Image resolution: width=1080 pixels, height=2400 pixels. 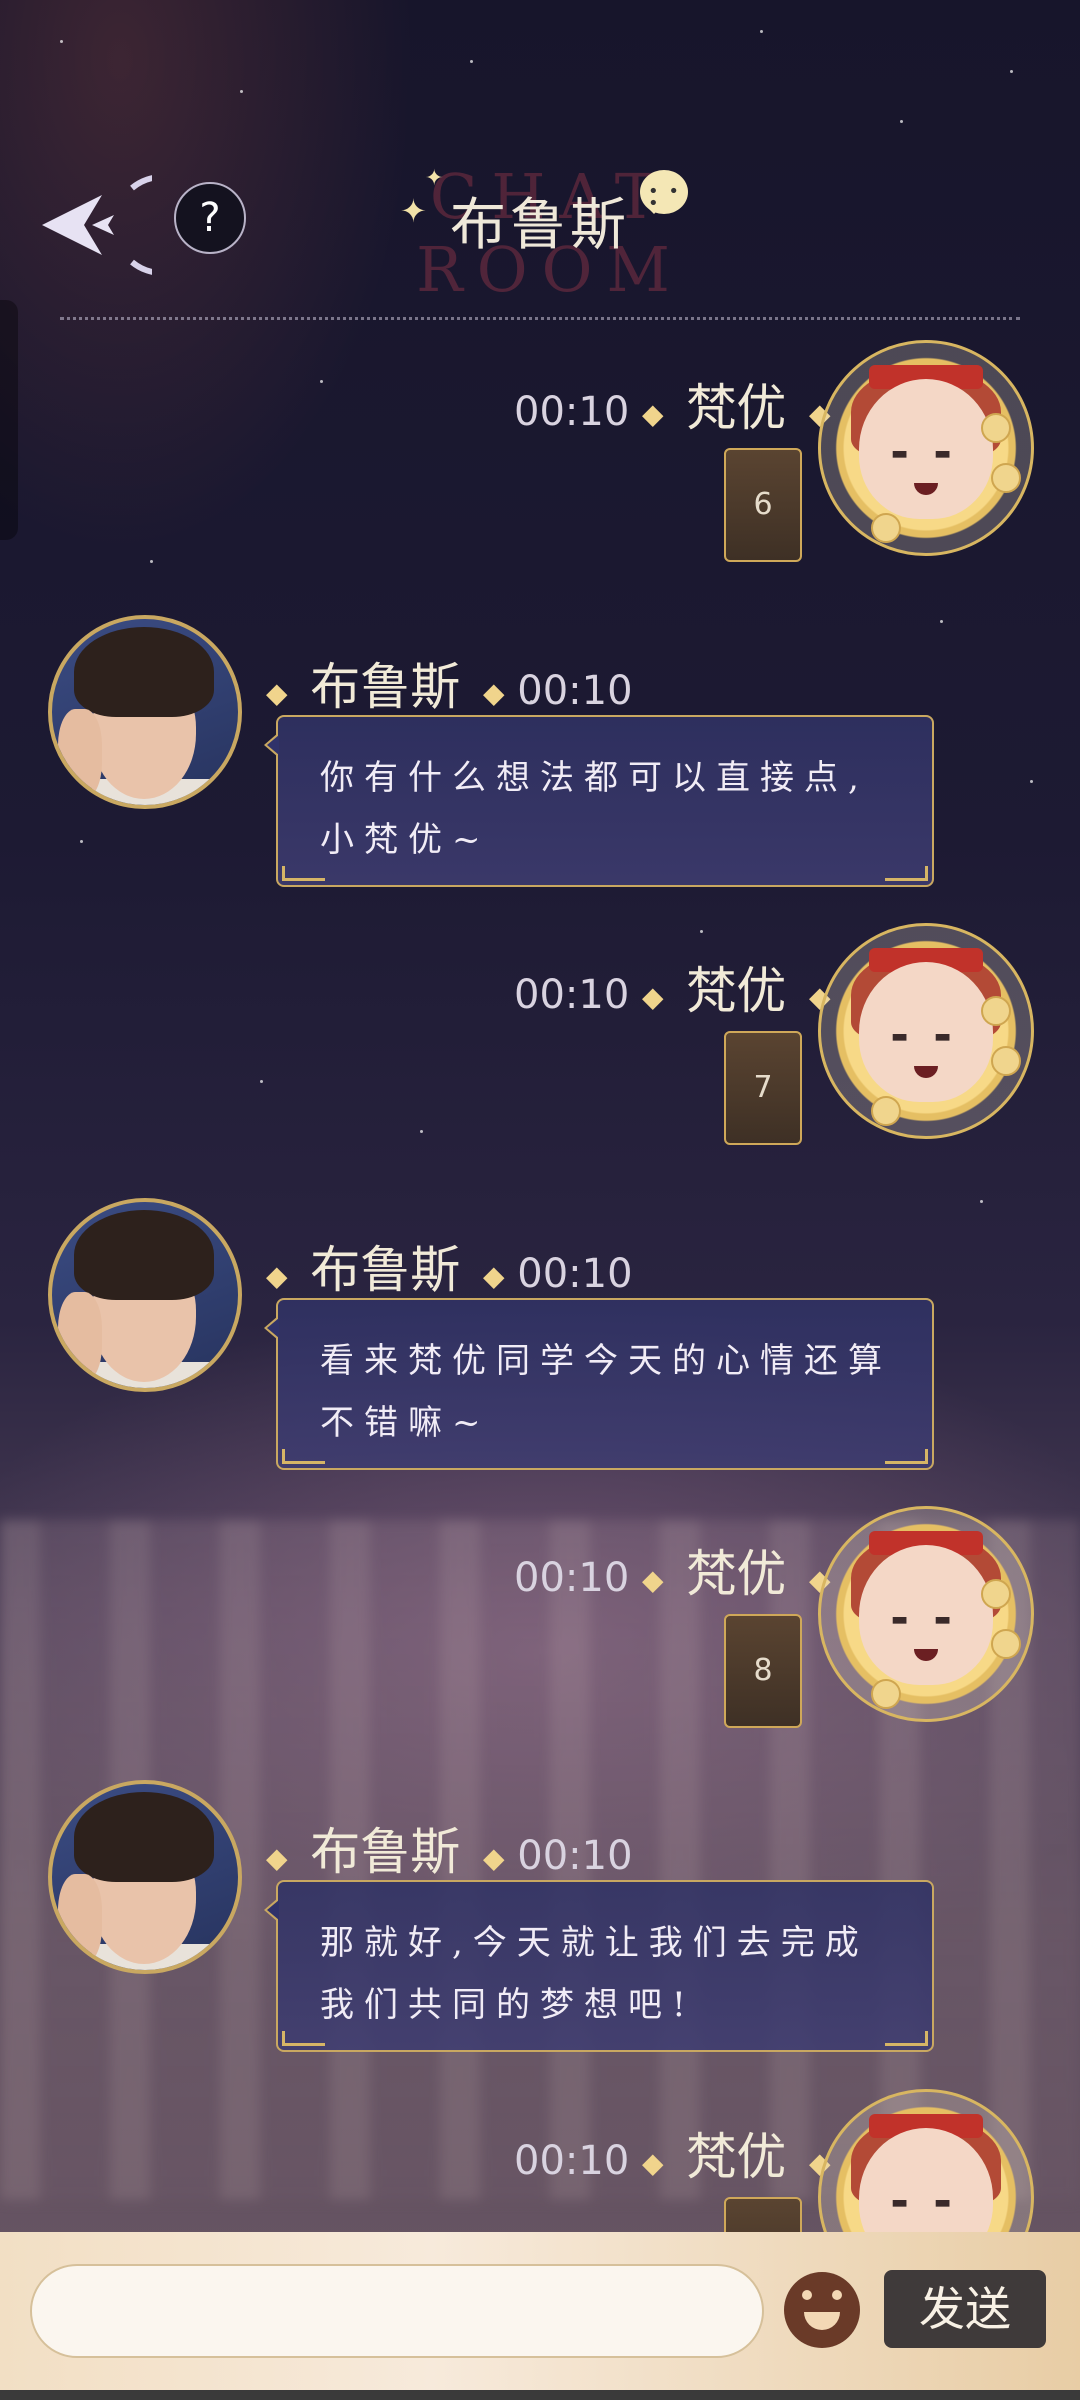 I want to click on side-drawer-handle, so click(x=9, y=420).